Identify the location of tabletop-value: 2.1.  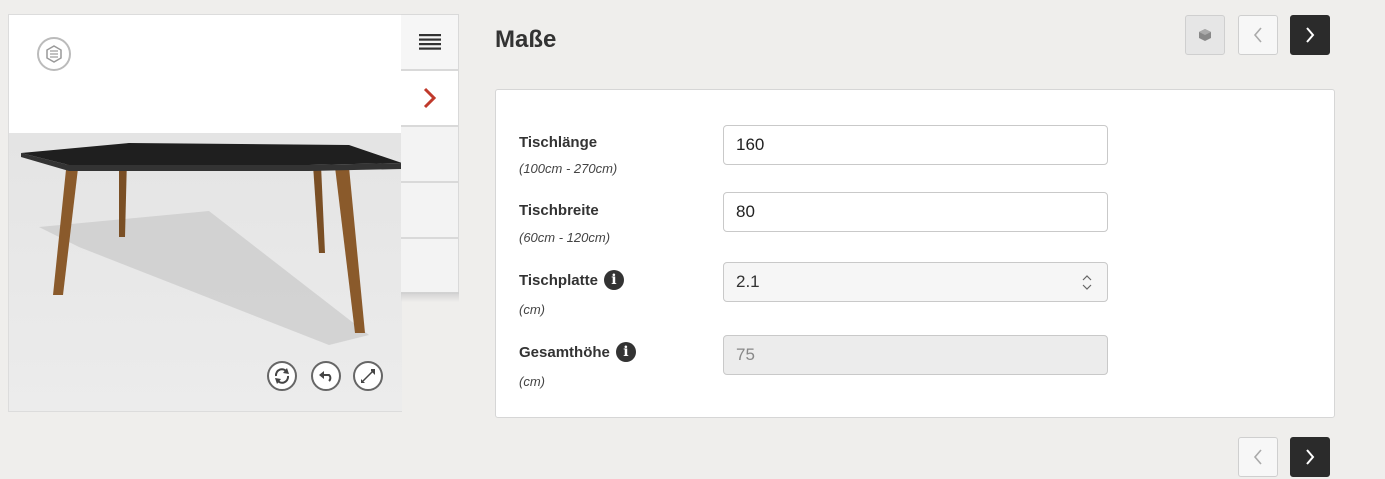
(748, 281).